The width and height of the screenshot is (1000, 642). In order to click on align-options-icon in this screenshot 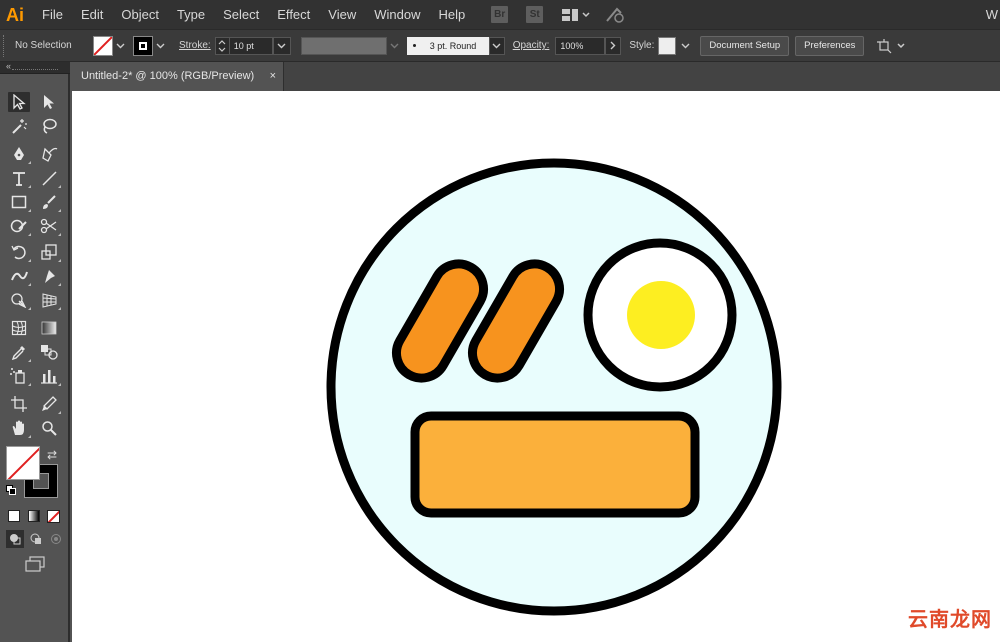, I will do `click(891, 46)`.